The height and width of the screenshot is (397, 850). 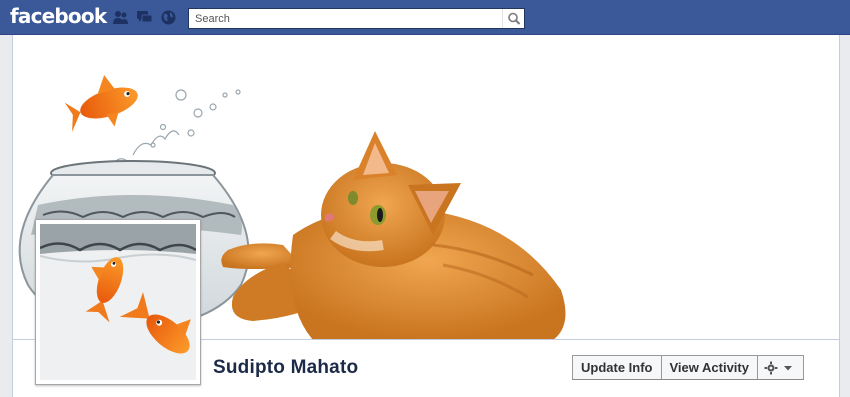 What do you see at coordinates (771, 368) in the screenshot?
I see `gear-icon` at bounding box center [771, 368].